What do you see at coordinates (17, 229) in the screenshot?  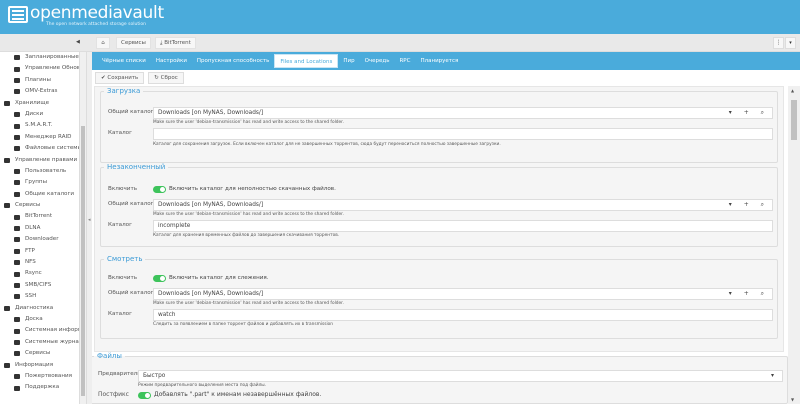 I see `dlna-icon` at bounding box center [17, 229].